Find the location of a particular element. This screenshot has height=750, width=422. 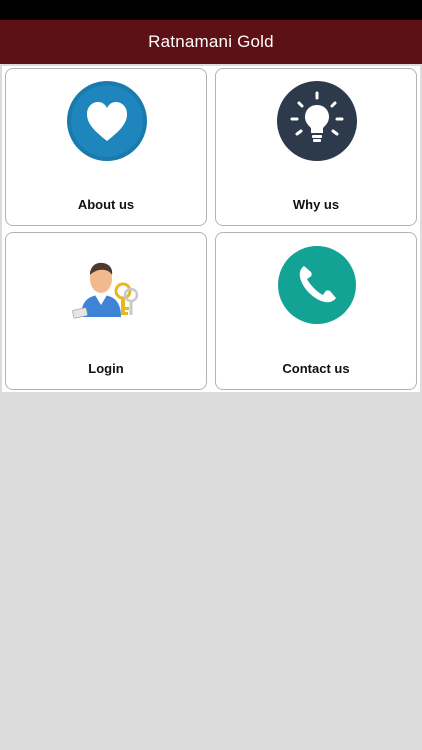

tile-contact-us: Contact us is located at coordinates (316, 311).